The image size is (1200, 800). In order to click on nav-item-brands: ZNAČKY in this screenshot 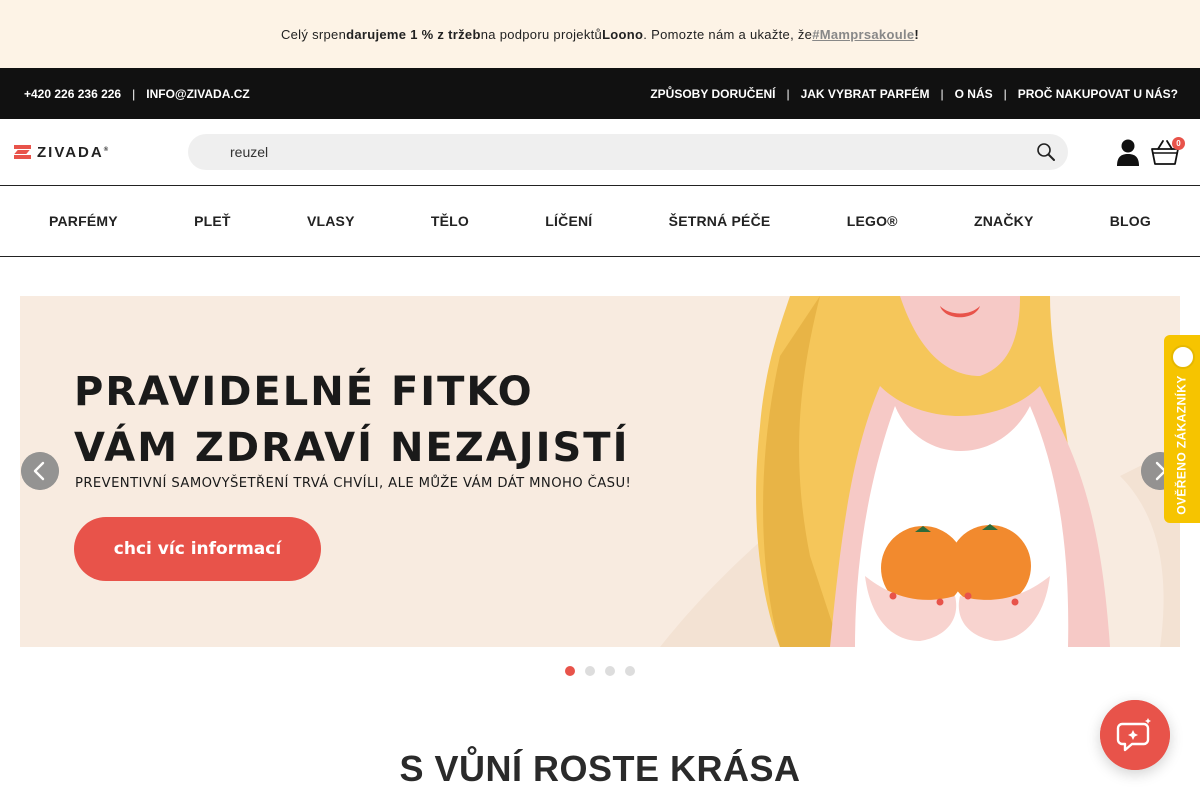, I will do `click(1004, 221)`.